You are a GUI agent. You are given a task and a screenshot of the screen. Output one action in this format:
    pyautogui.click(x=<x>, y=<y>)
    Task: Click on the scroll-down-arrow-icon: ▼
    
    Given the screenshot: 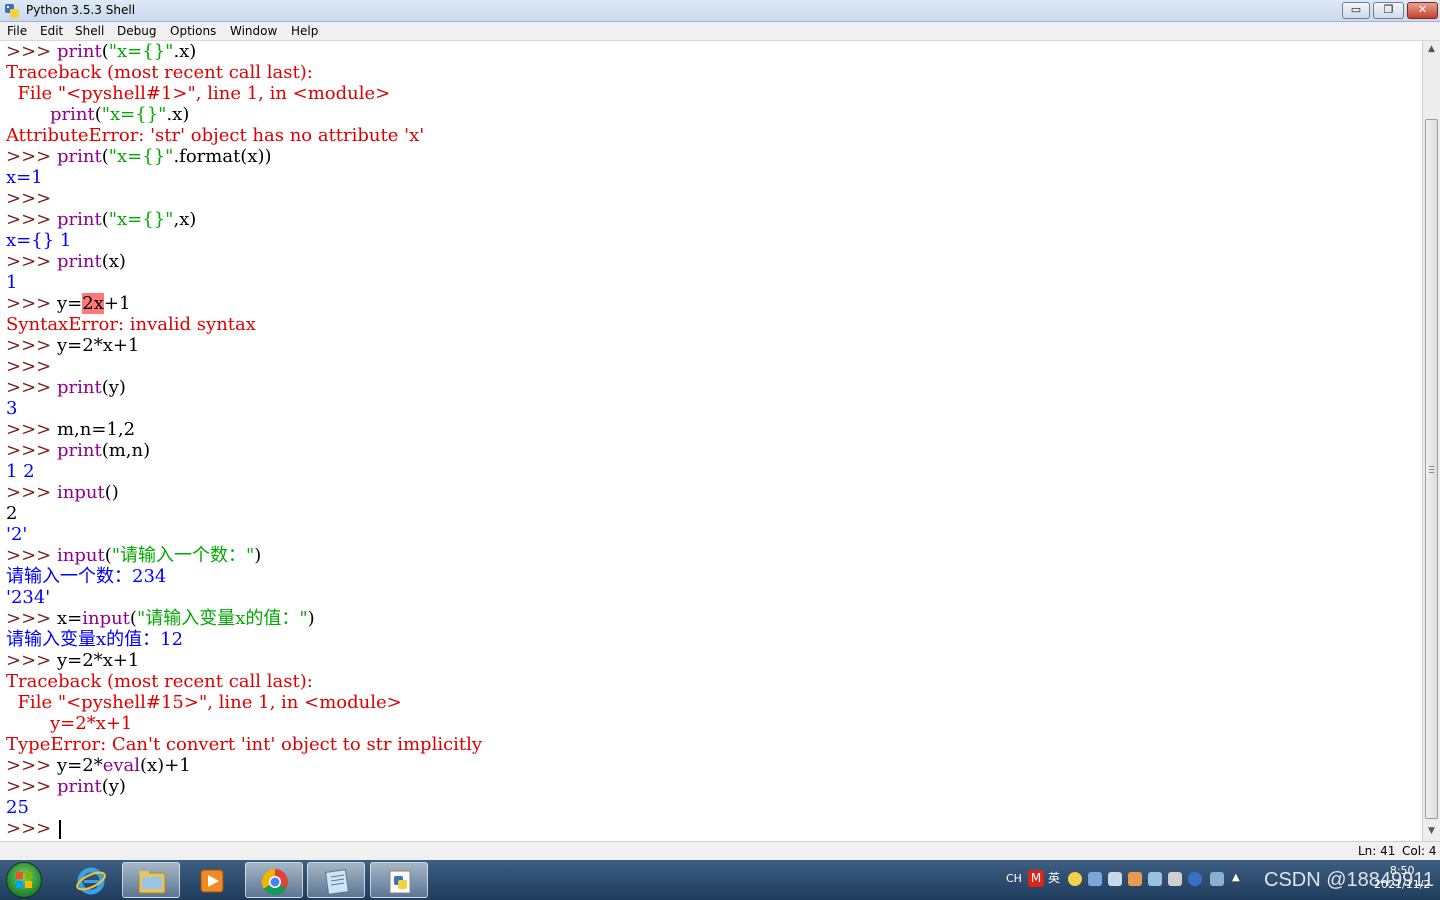 What is the action you would take?
    pyautogui.click(x=1431, y=831)
    